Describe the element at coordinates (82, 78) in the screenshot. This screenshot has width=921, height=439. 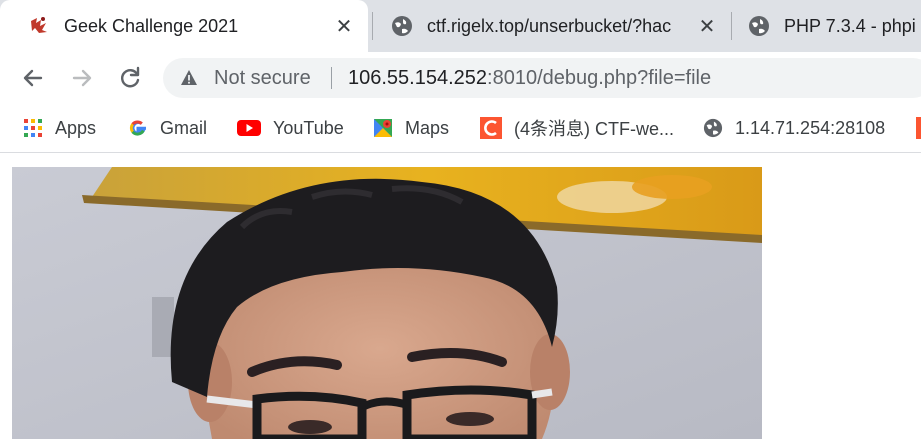
I see `forward-arrow-icon` at that location.